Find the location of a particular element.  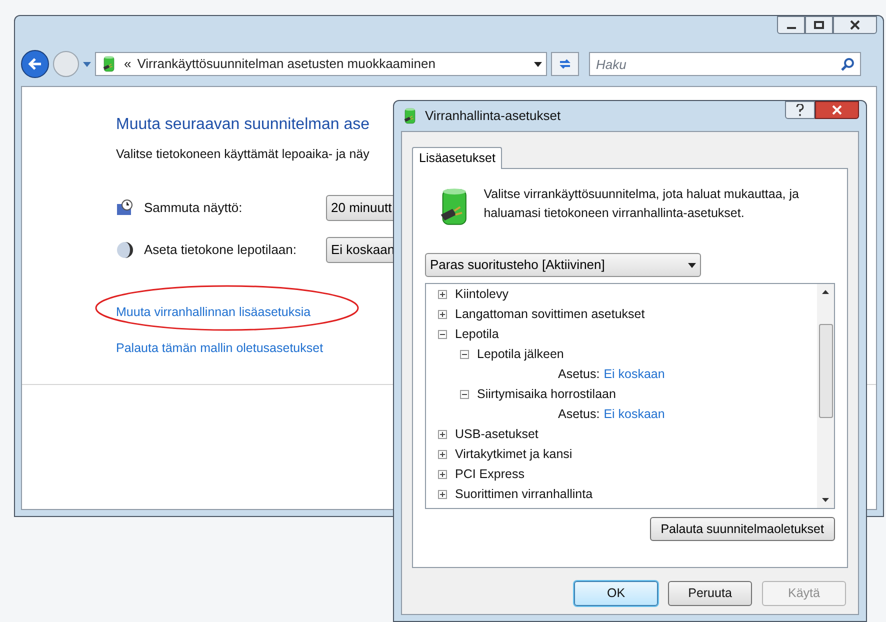

scroll-thumb is located at coordinates (825, 371).